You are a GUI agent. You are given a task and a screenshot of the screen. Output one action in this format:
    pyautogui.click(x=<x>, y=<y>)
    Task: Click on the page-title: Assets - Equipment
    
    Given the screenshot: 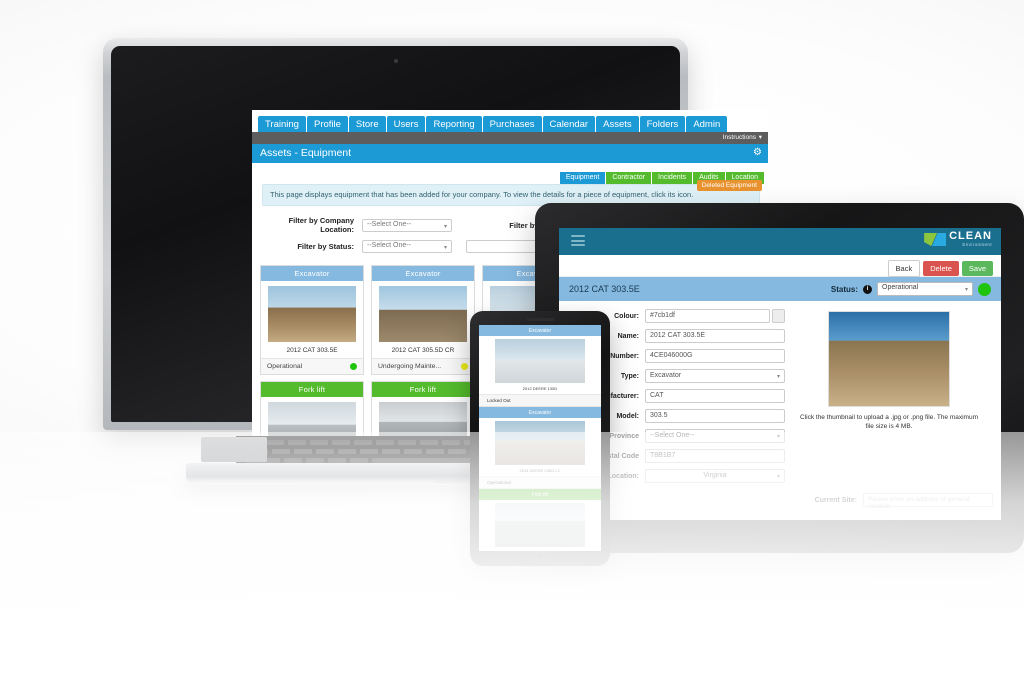 What is the action you would take?
    pyautogui.click(x=306, y=153)
    